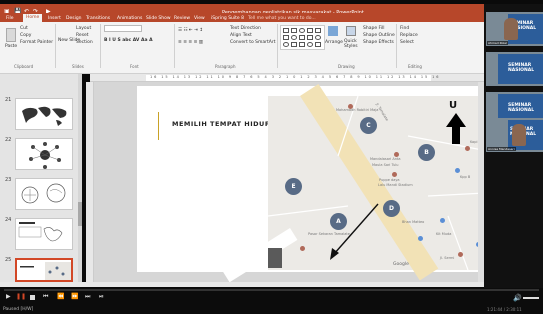 This screenshot has width=543, height=314. Describe the element at coordinates (84, 42) in the screenshot. I see `section-button: Section` at that location.